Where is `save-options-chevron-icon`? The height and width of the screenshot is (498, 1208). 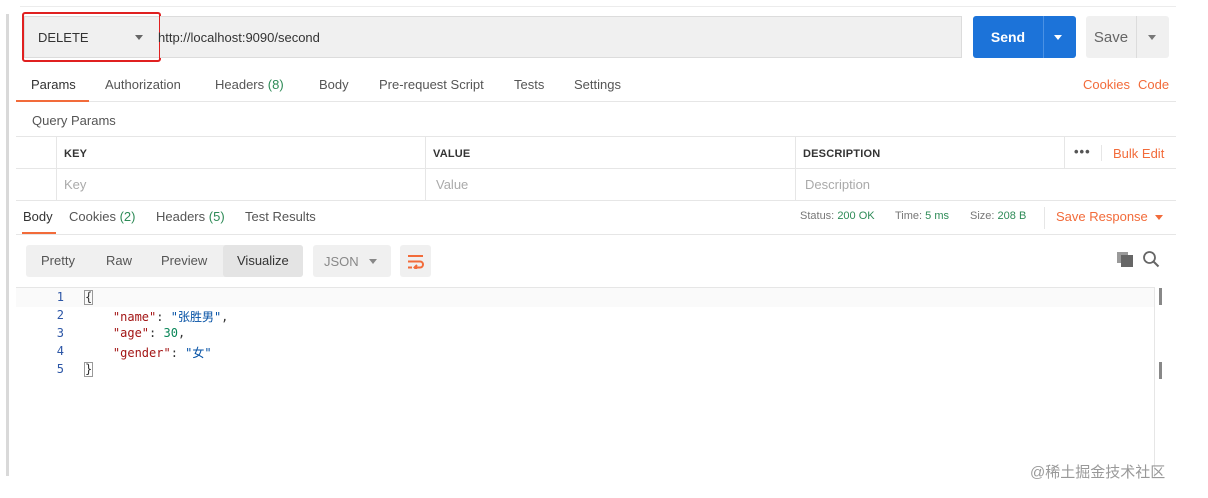 save-options-chevron-icon is located at coordinates (1152, 37).